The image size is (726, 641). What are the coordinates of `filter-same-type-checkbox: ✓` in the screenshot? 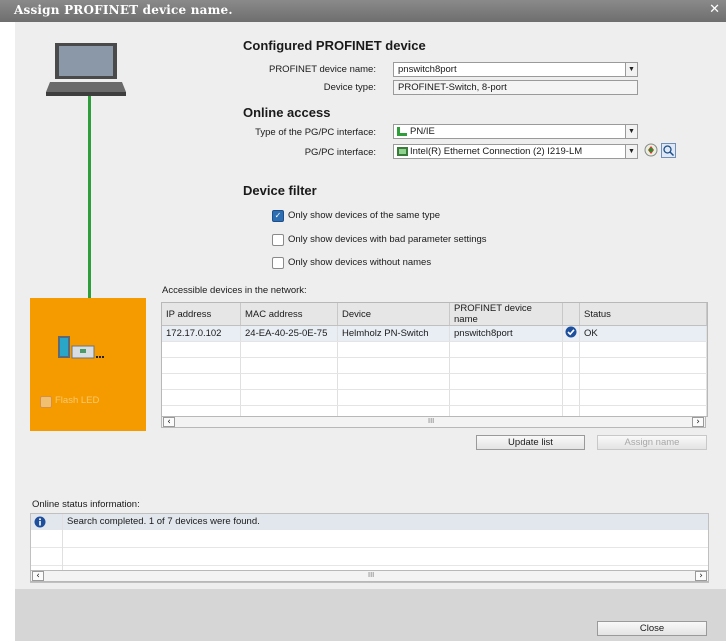 It's located at (278, 216).